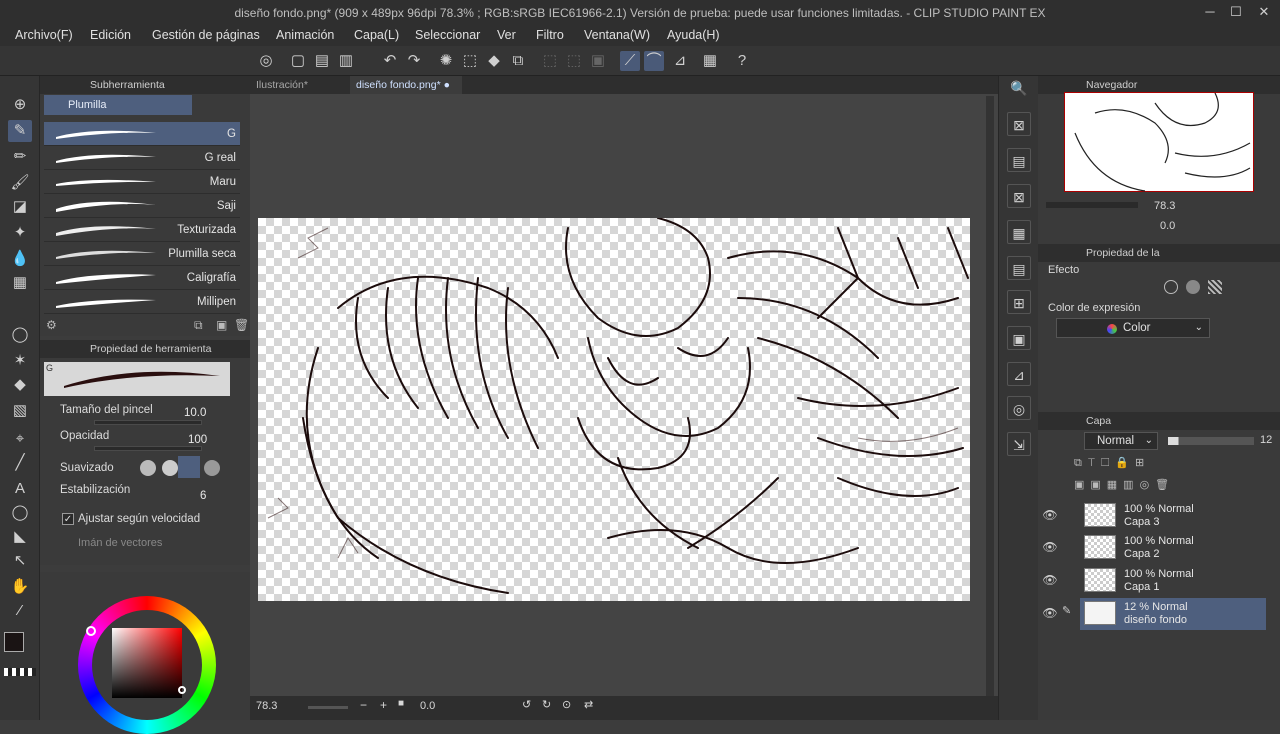 This screenshot has width=1280, height=734. I want to click on rotate-left-icon: ↺, so click(526, 704).